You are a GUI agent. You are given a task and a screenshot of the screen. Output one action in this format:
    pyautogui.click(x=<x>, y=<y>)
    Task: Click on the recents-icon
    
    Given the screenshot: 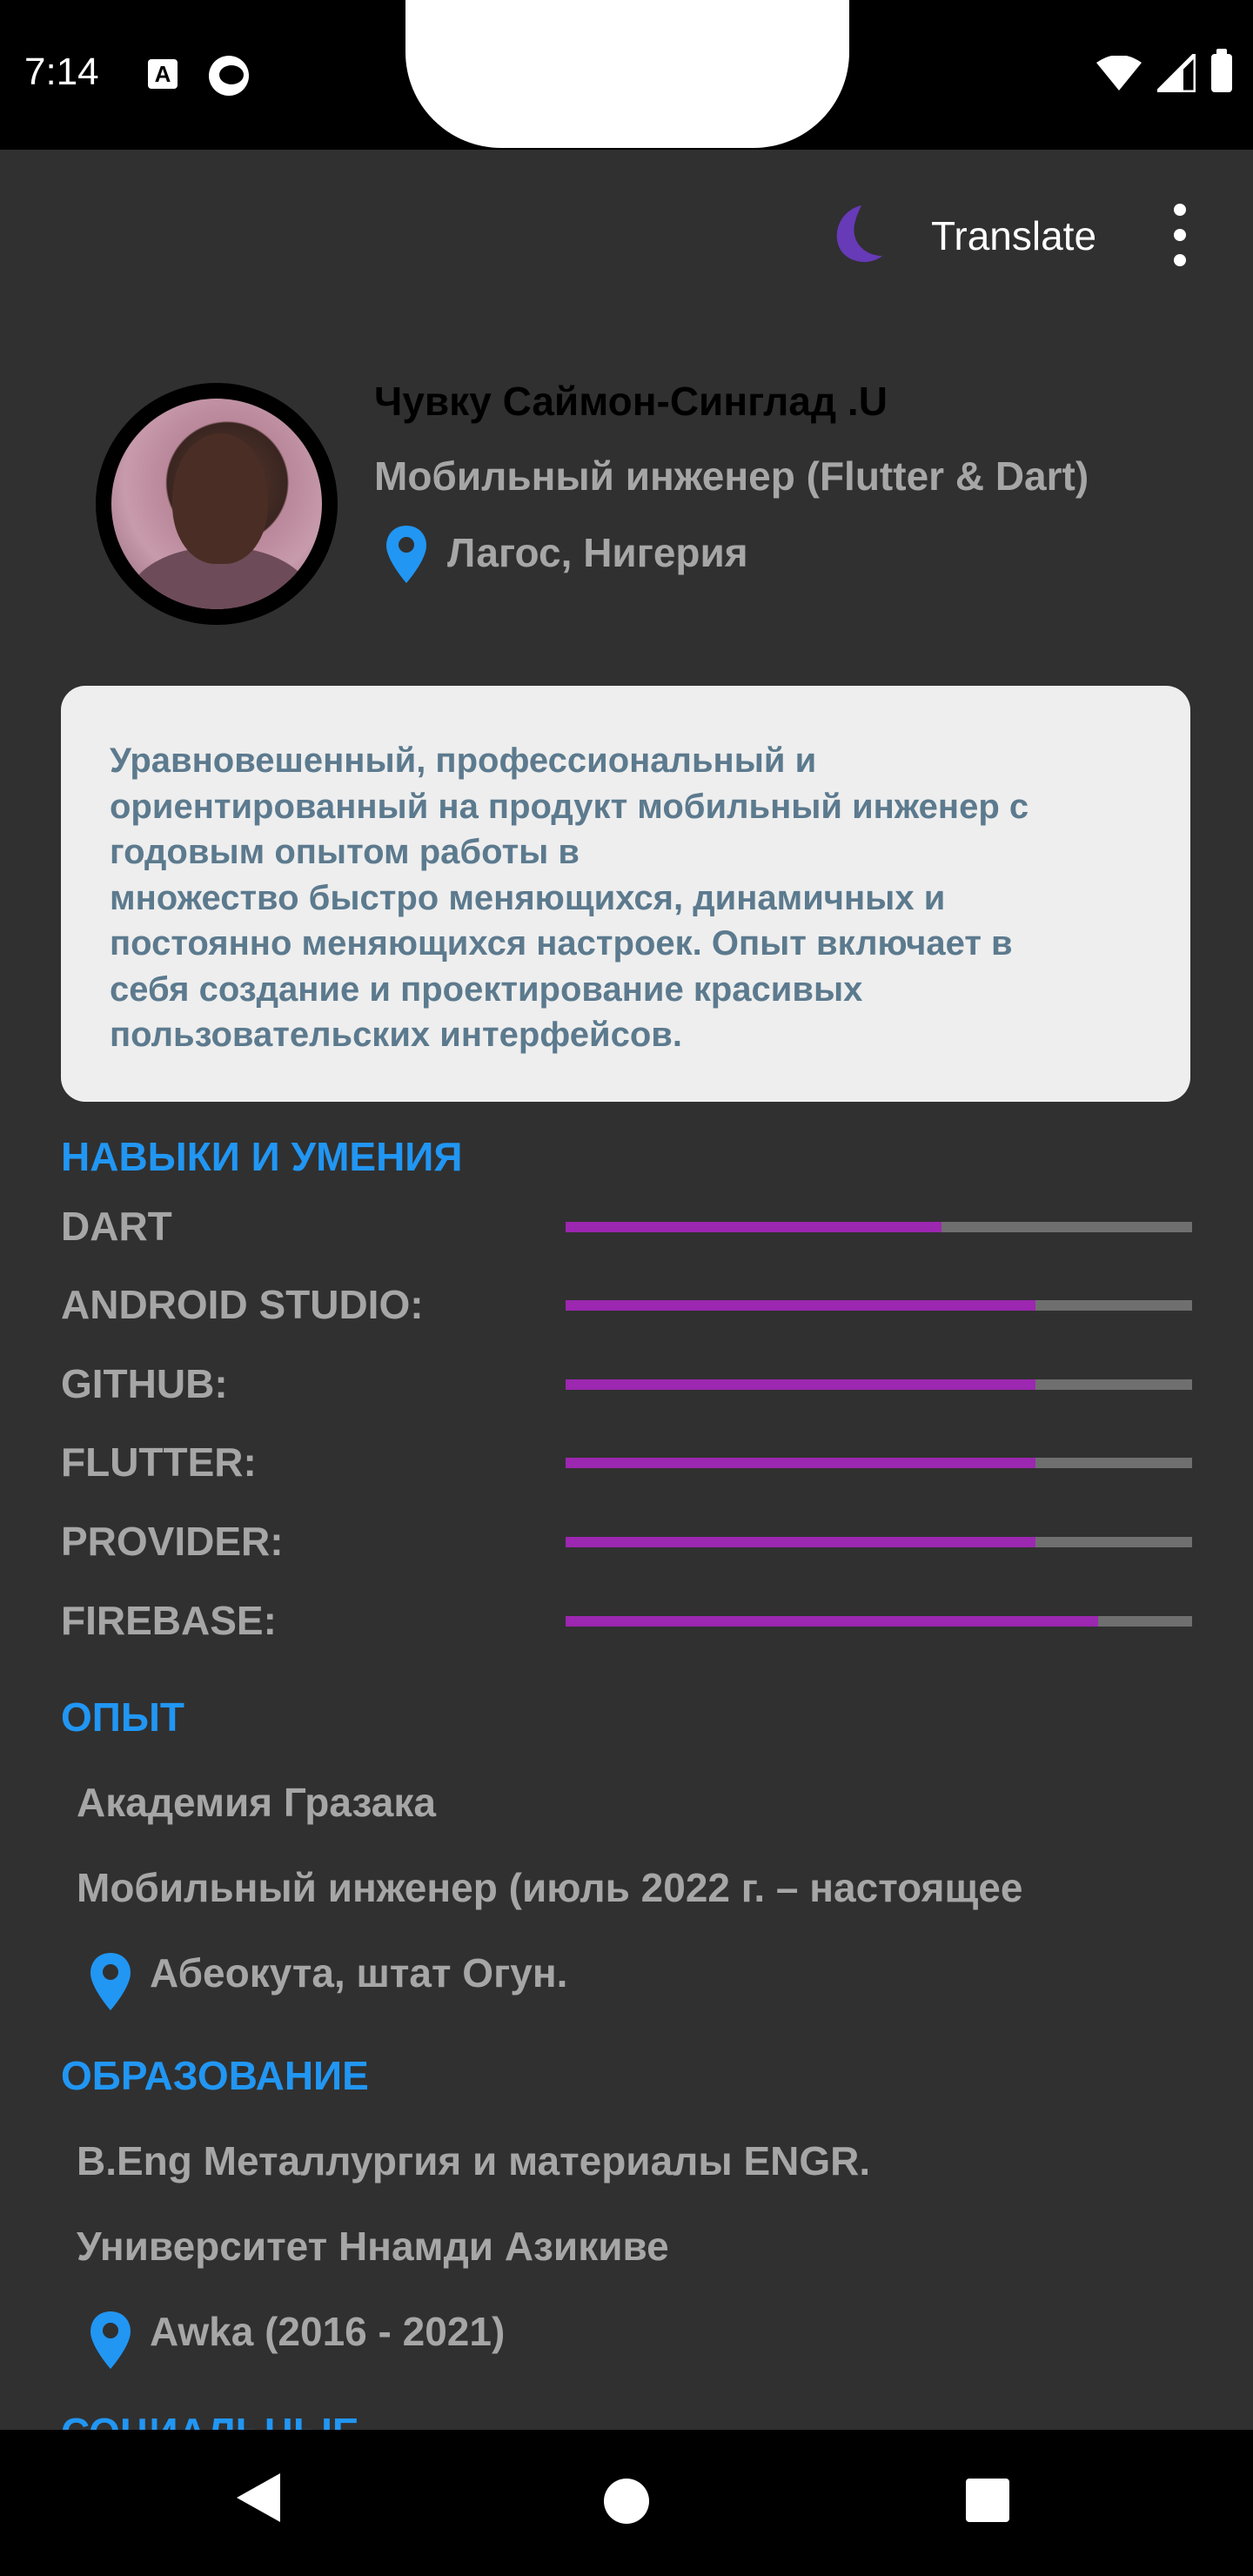 What is the action you would take?
    pyautogui.click(x=987, y=2500)
    